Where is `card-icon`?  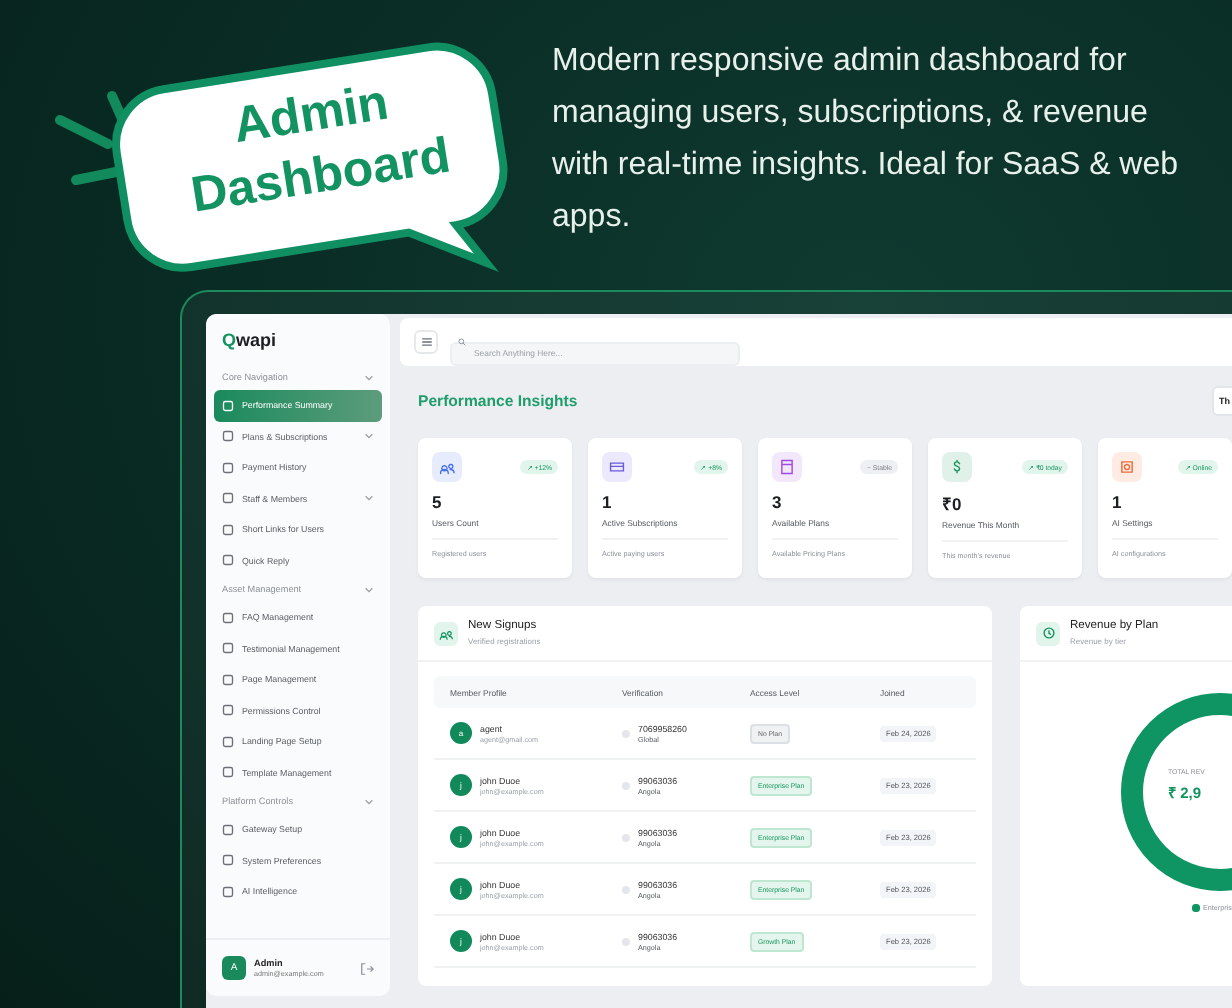 card-icon is located at coordinates (617, 467).